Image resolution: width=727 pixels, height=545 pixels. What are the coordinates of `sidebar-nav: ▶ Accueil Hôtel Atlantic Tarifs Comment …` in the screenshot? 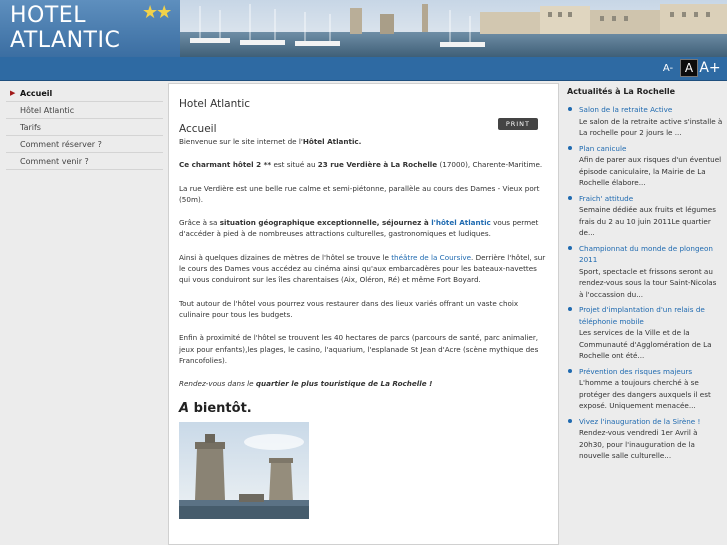 It's located at (84, 127).